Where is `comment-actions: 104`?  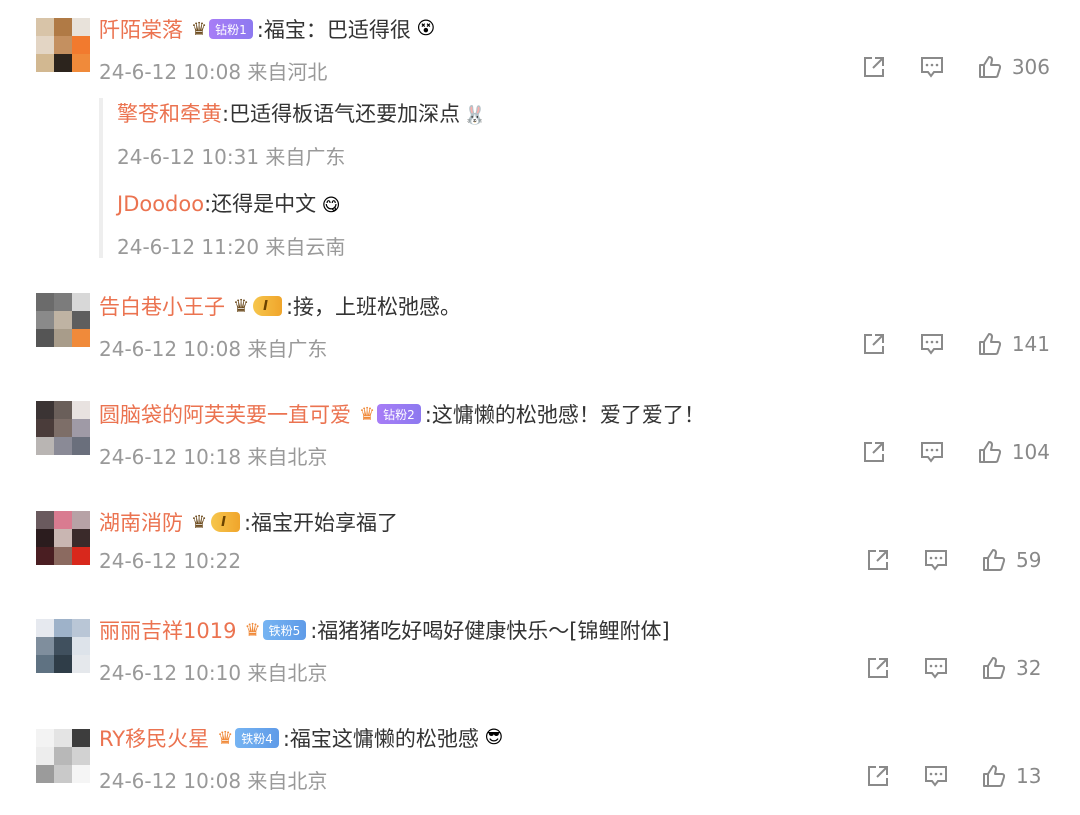 comment-actions: 104 is located at coordinates (955, 452).